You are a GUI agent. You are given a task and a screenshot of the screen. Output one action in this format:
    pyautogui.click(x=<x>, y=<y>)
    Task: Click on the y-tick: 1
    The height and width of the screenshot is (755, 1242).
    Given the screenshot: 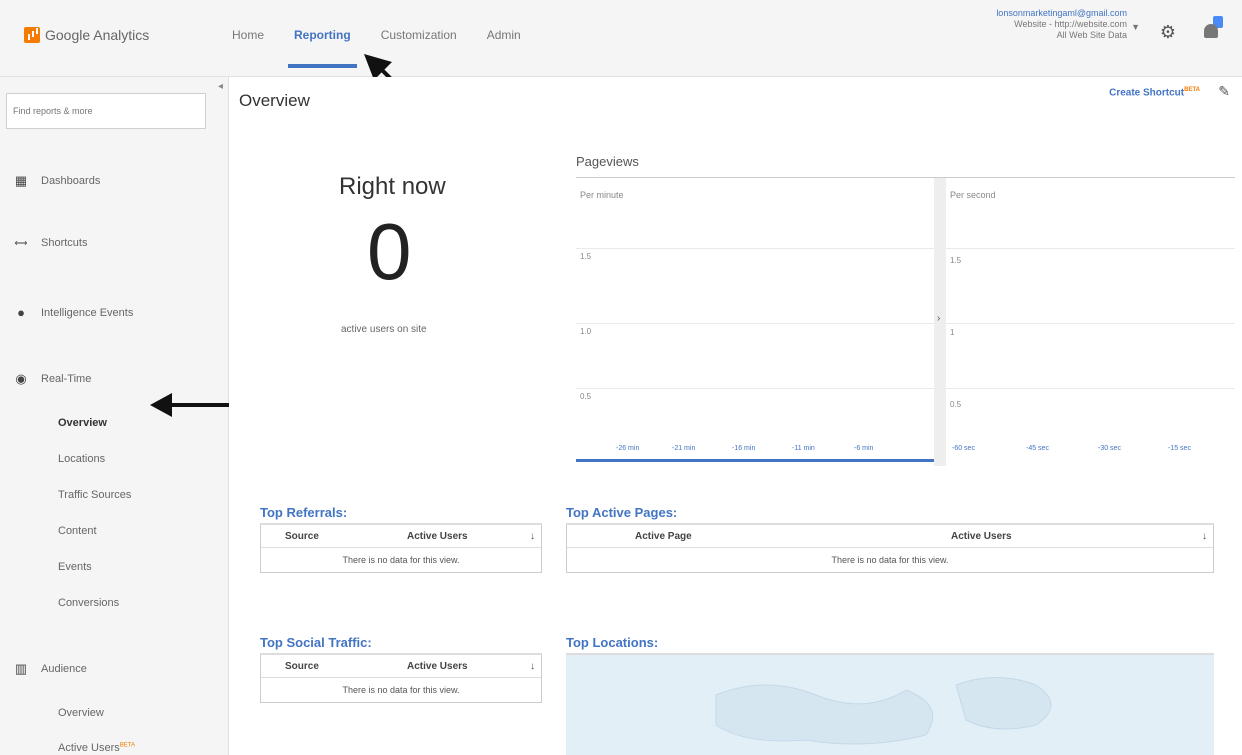 What is the action you would take?
    pyautogui.click(x=952, y=332)
    